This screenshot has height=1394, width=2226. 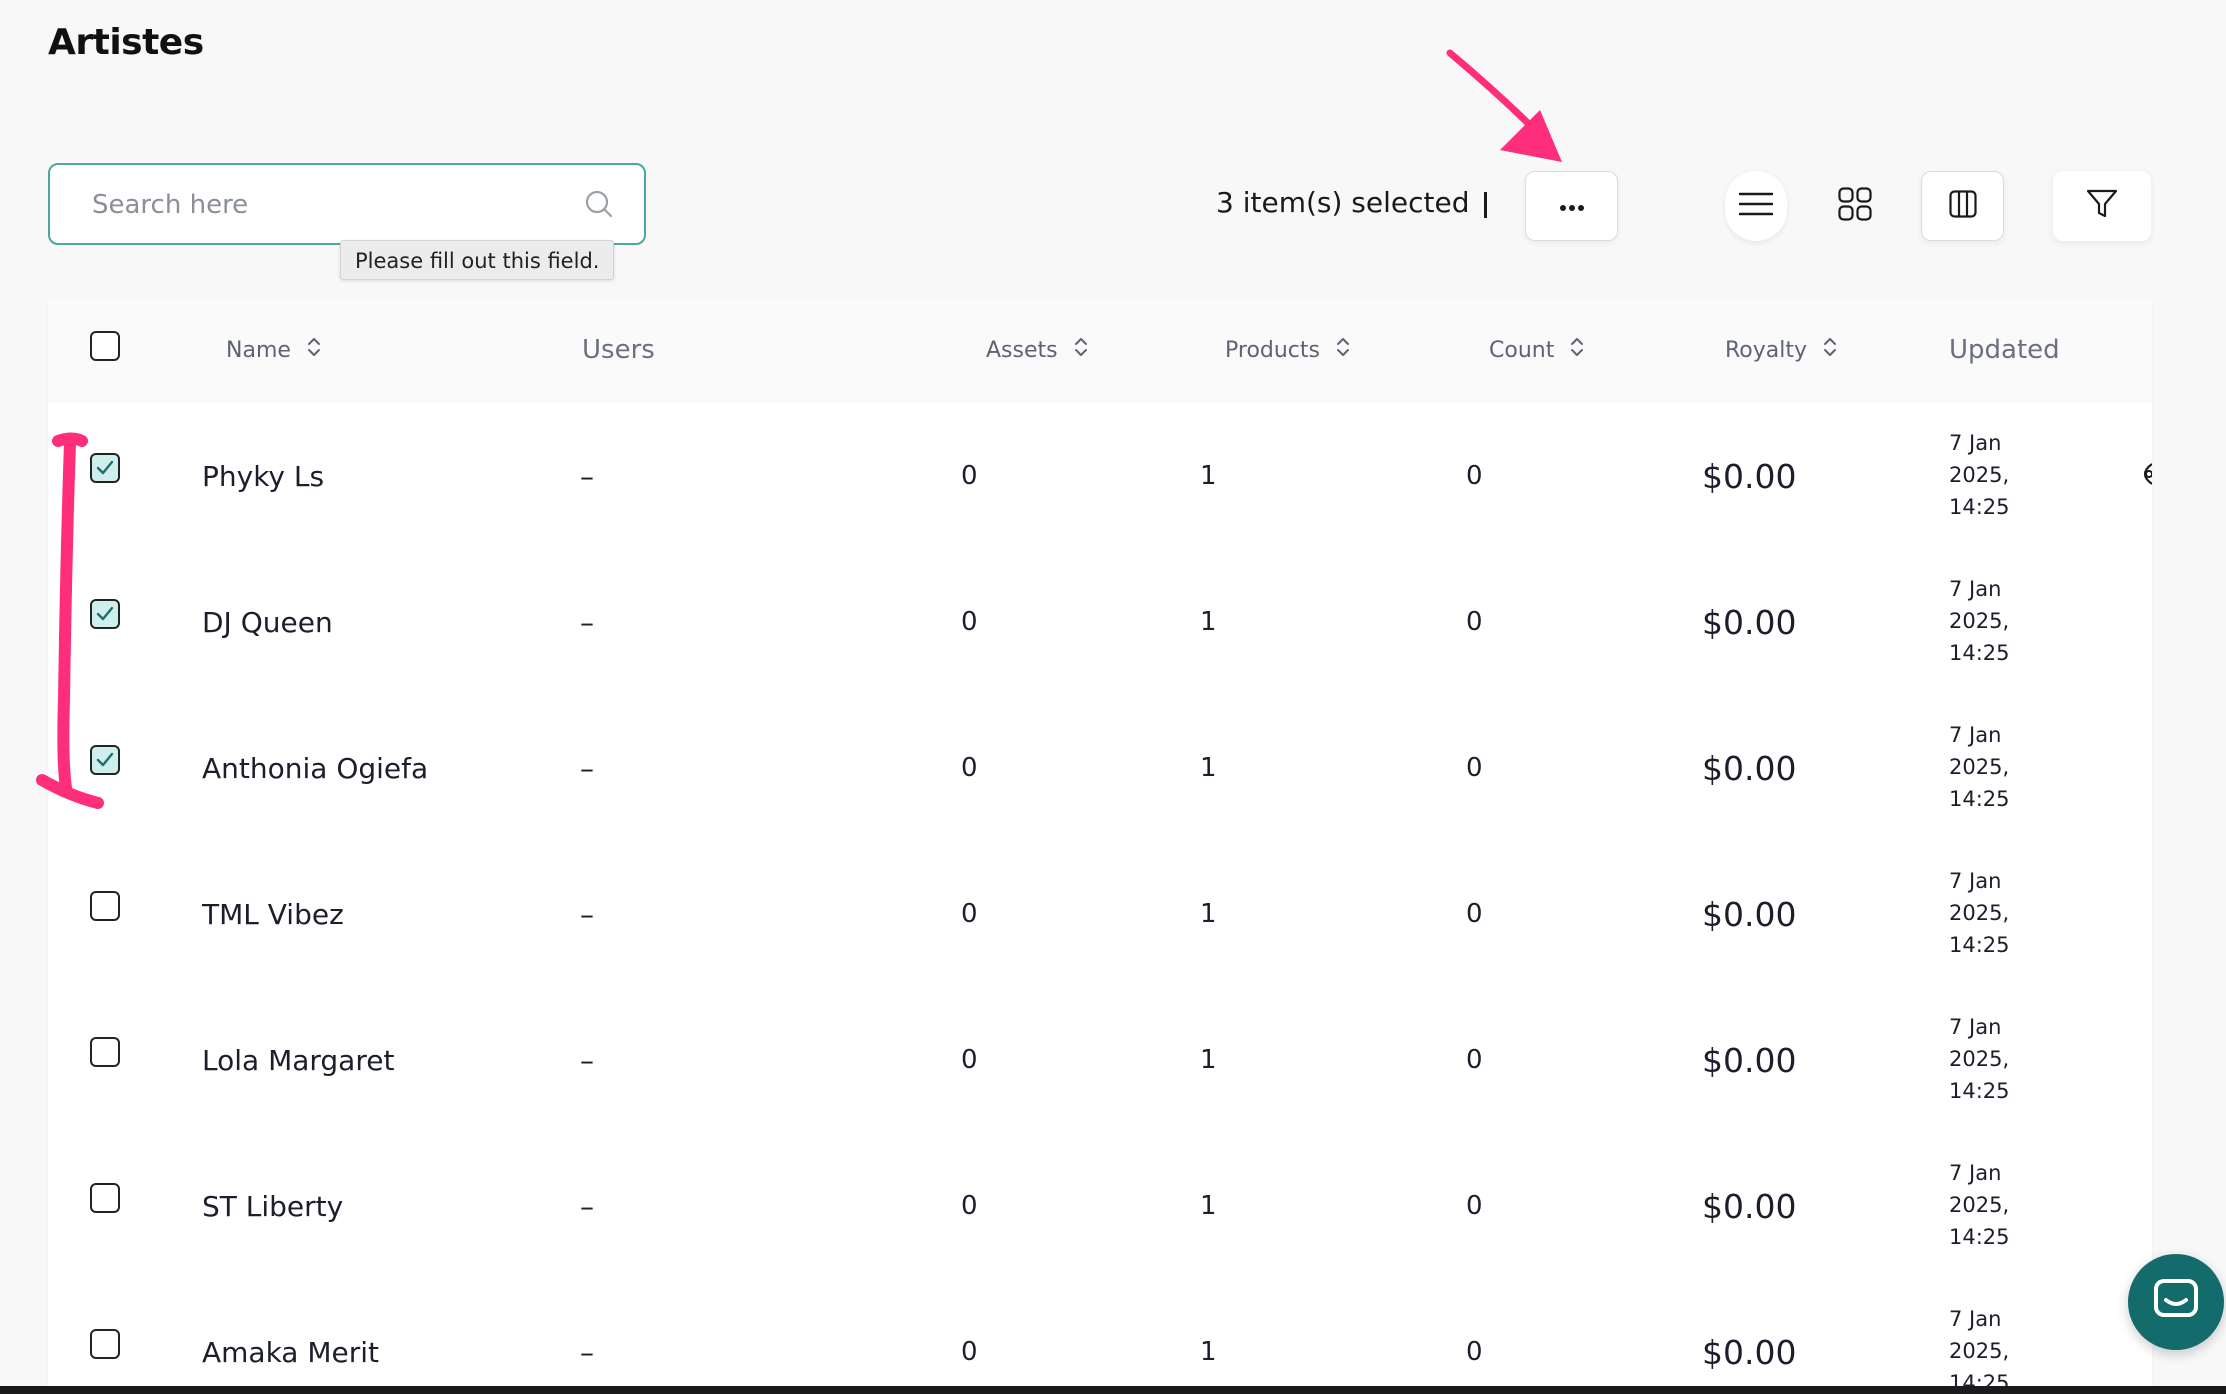 What do you see at coordinates (290, 1336) in the screenshot?
I see `artist-name: Amaka Merit` at bounding box center [290, 1336].